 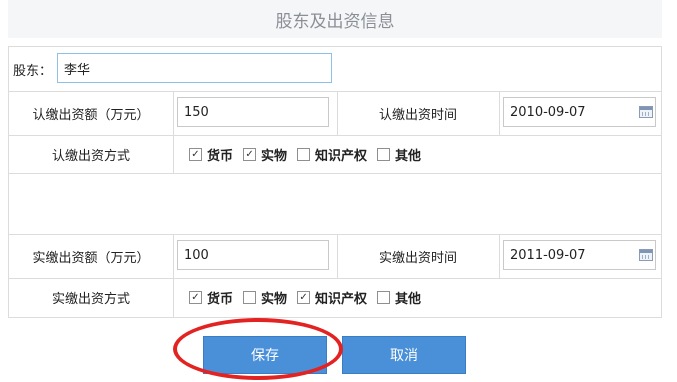 What do you see at coordinates (253, 112) in the screenshot?
I see `subscribed-amount-input` at bounding box center [253, 112].